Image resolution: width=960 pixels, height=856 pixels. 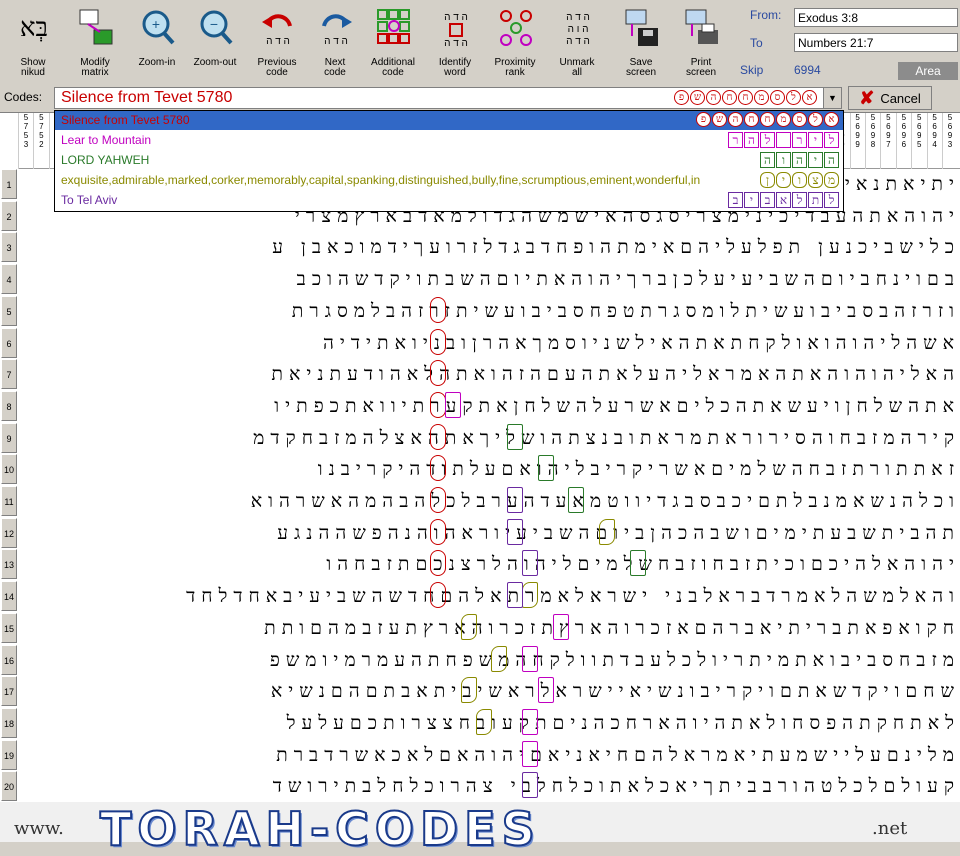 What do you see at coordinates (890, 828) in the screenshot?
I see `footer-net: .net` at bounding box center [890, 828].